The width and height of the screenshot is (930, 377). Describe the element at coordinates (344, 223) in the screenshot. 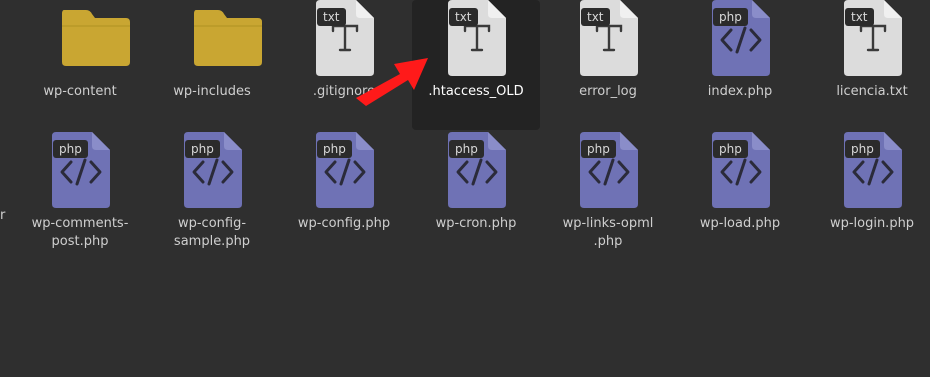

I see `file-name-label: wp-config.php` at that location.